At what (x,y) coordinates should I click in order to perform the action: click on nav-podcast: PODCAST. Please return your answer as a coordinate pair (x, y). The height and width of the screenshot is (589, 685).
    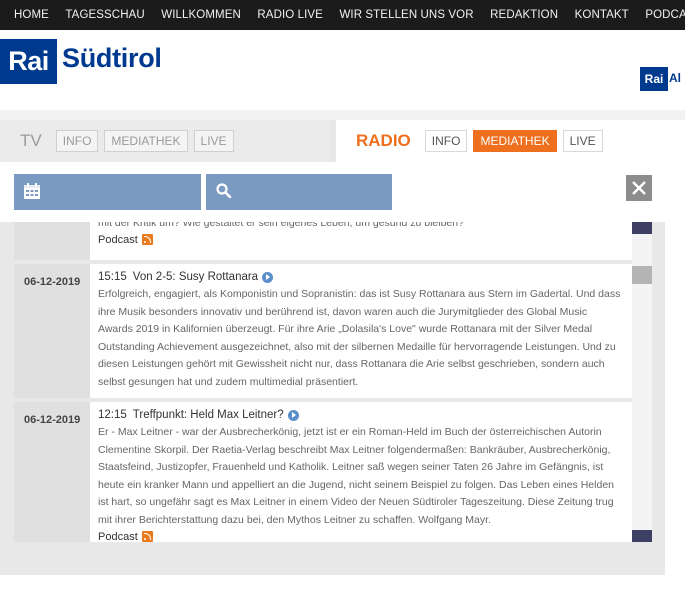
    Looking at the image, I should click on (665, 15).